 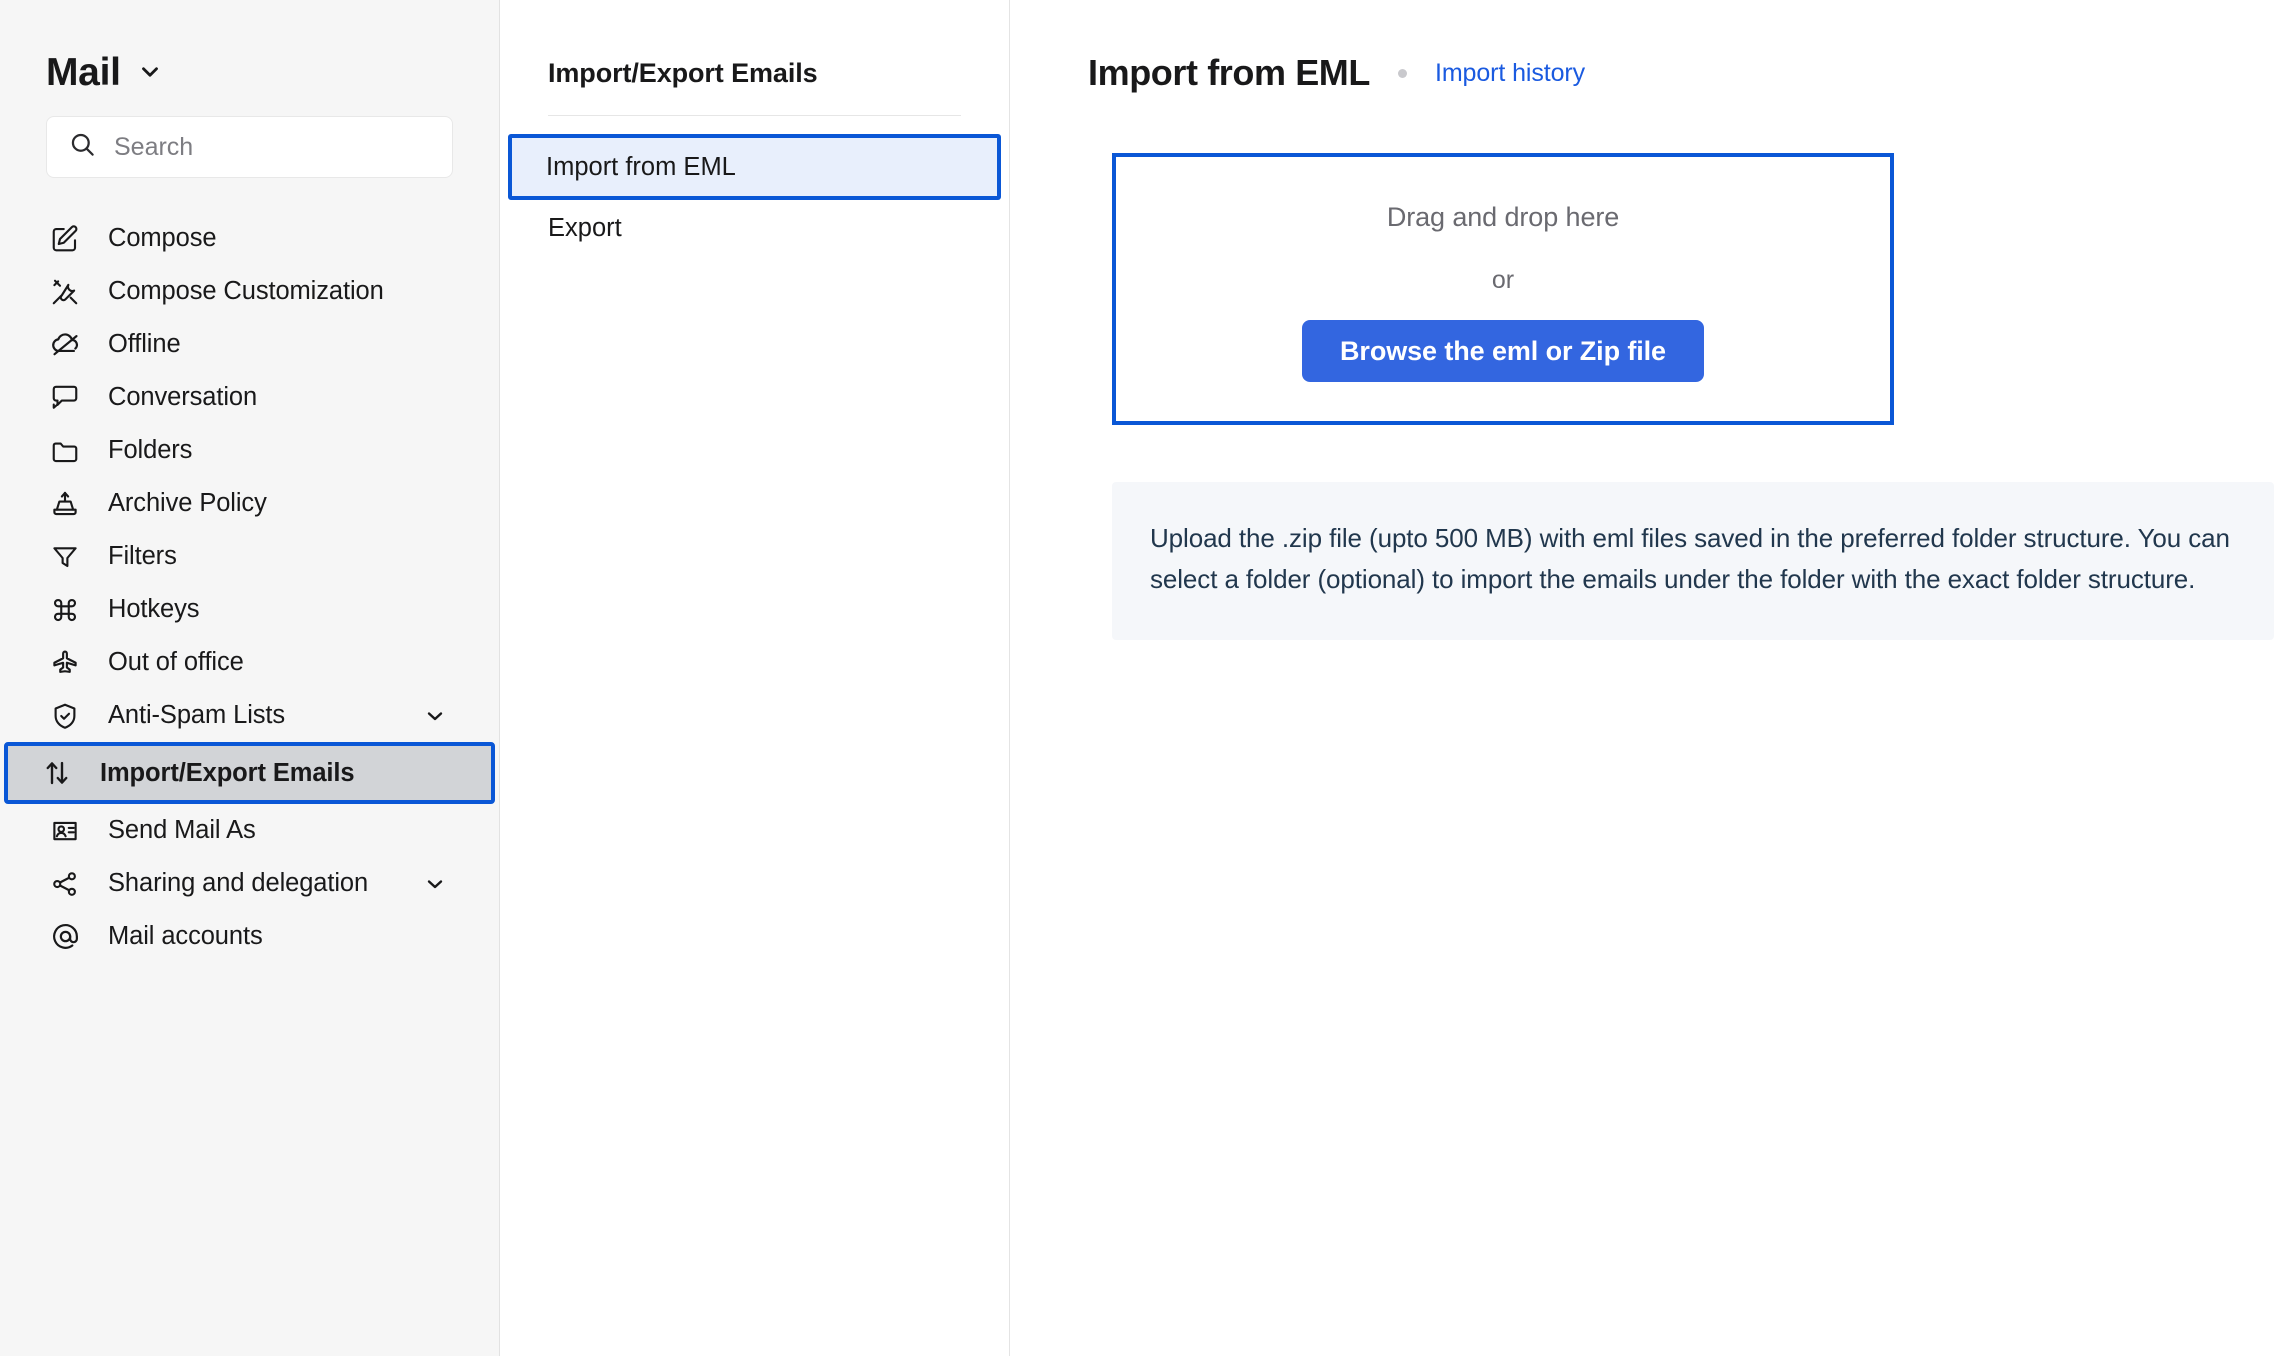 What do you see at coordinates (249, 48) in the screenshot?
I see `brand-header: Mail` at bounding box center [249, 48].